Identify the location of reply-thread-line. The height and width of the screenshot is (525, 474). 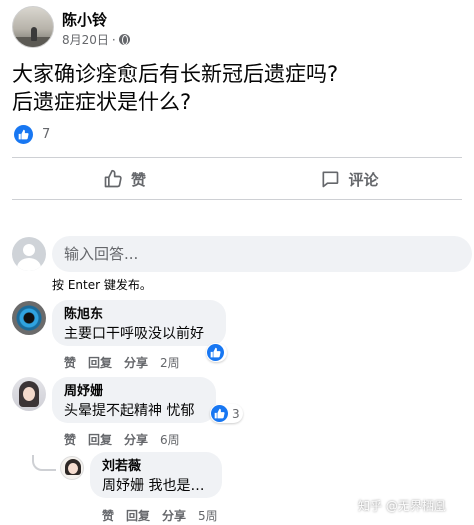
(44, 463).